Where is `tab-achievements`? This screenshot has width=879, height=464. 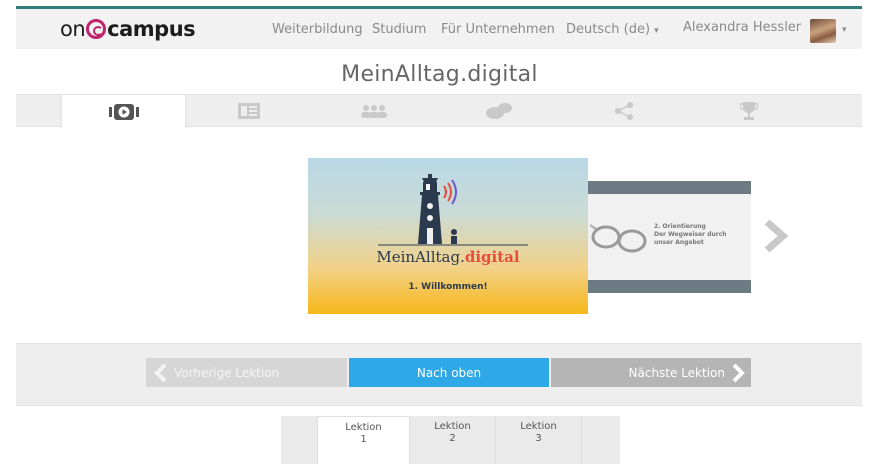
tab-achievements is located at coordinates (748, 110).